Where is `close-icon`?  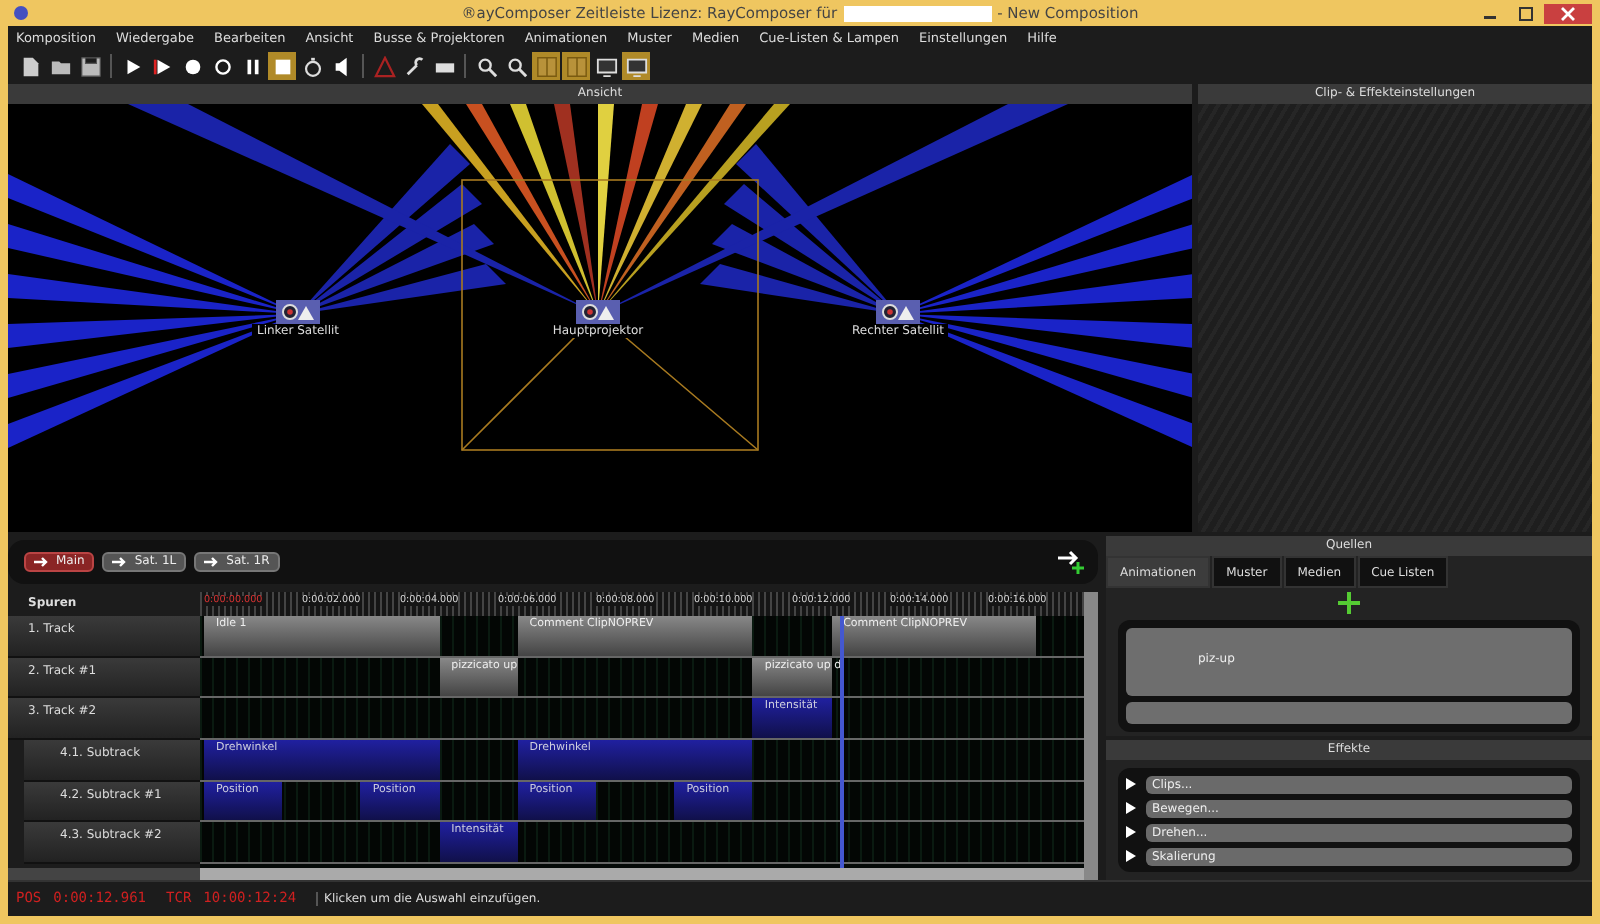 close-icon is located at coordinates (1568, 13).